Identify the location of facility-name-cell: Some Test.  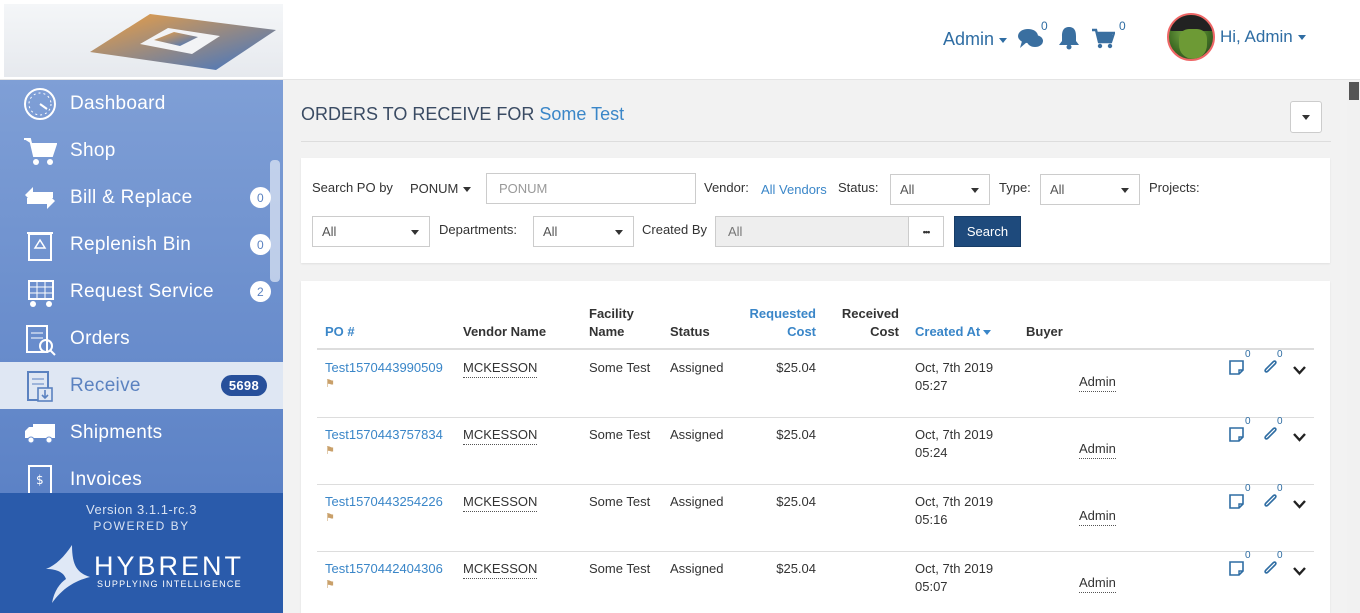
(620, 568).